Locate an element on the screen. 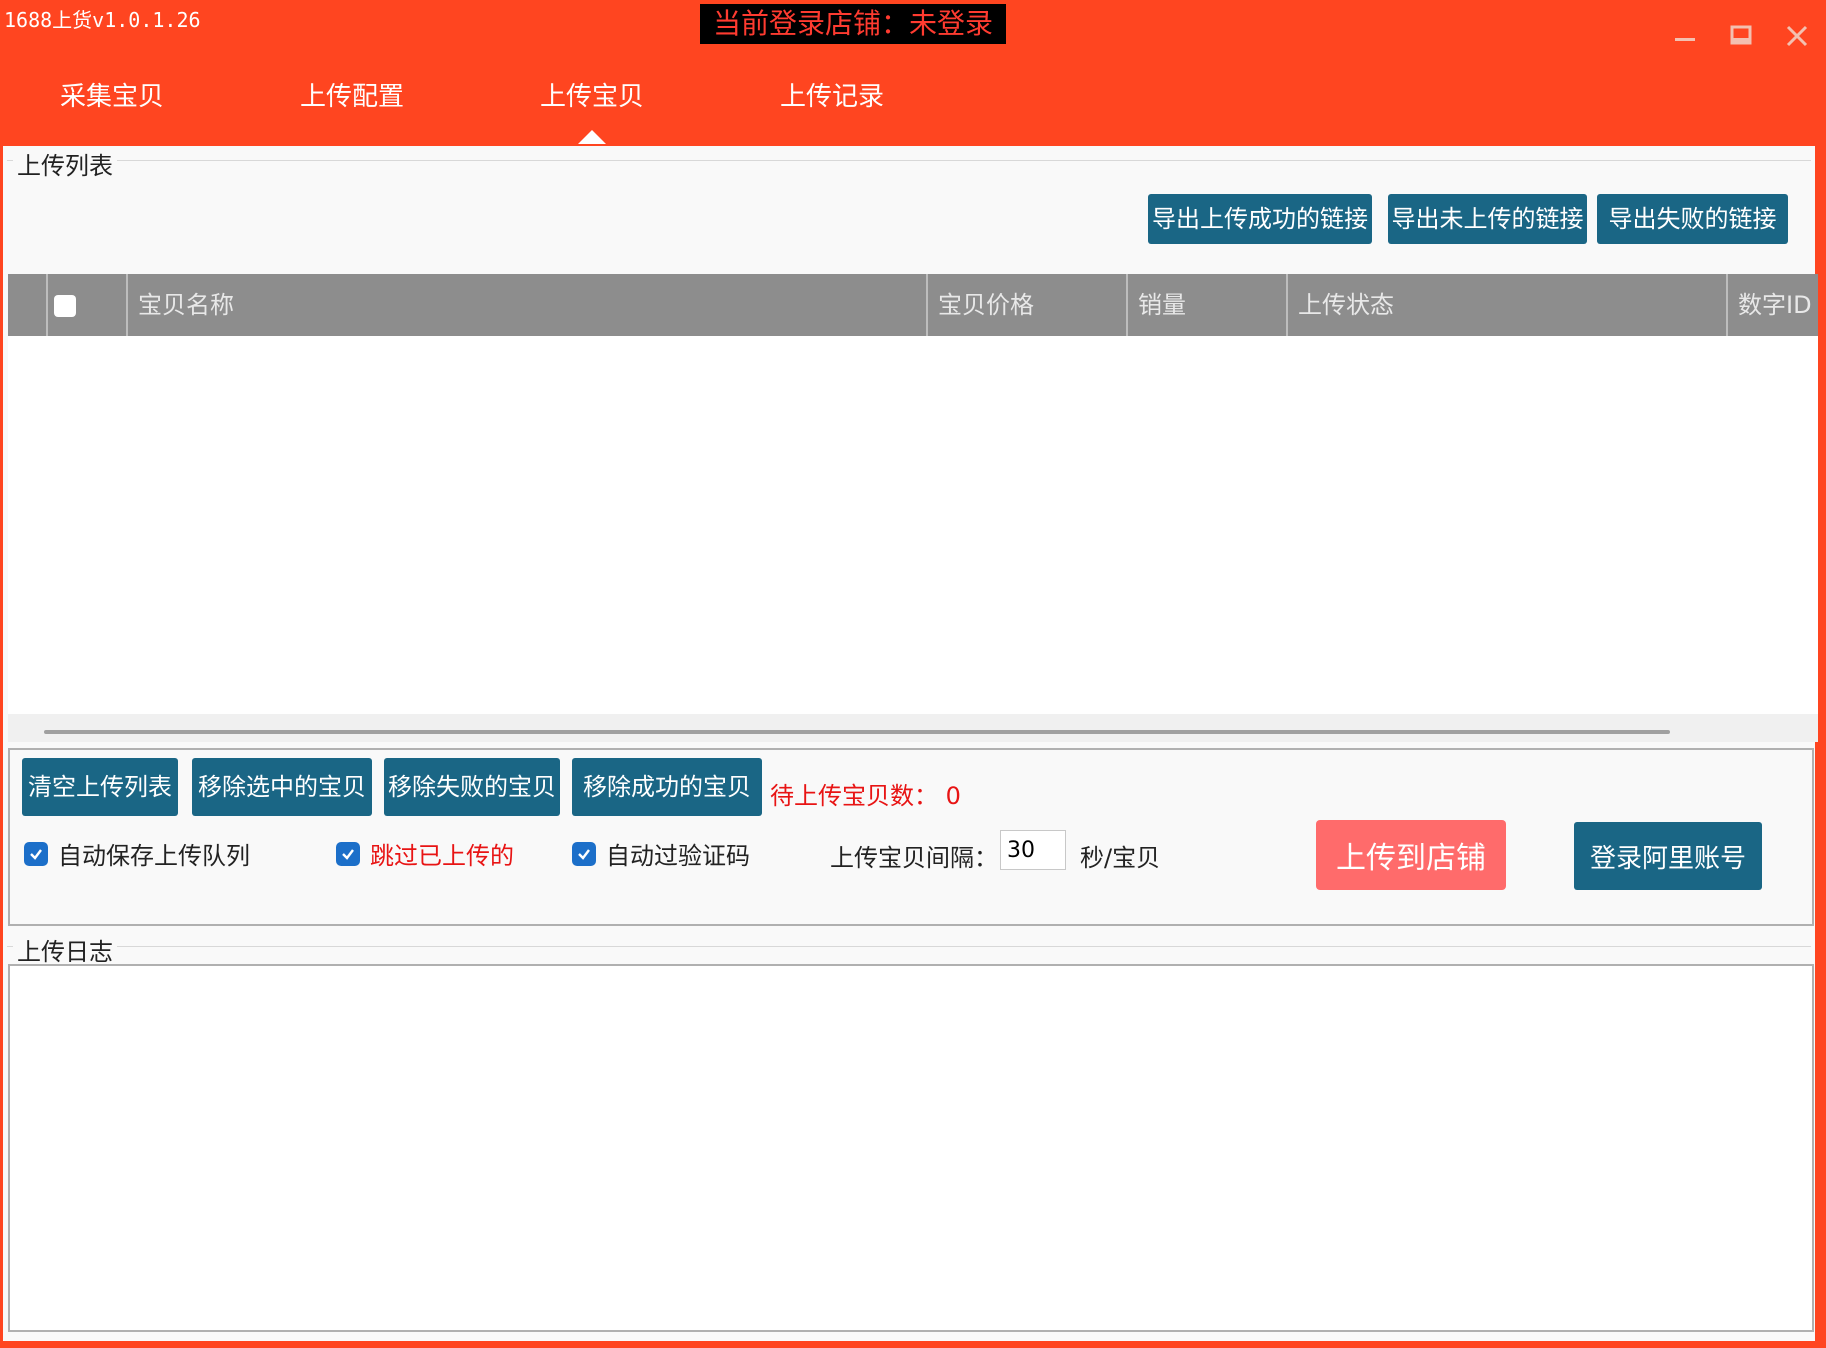 This screenshot has height=1348, width=1826. upload-list-group-label: 上传列表 is located at coordinates (65, 163).